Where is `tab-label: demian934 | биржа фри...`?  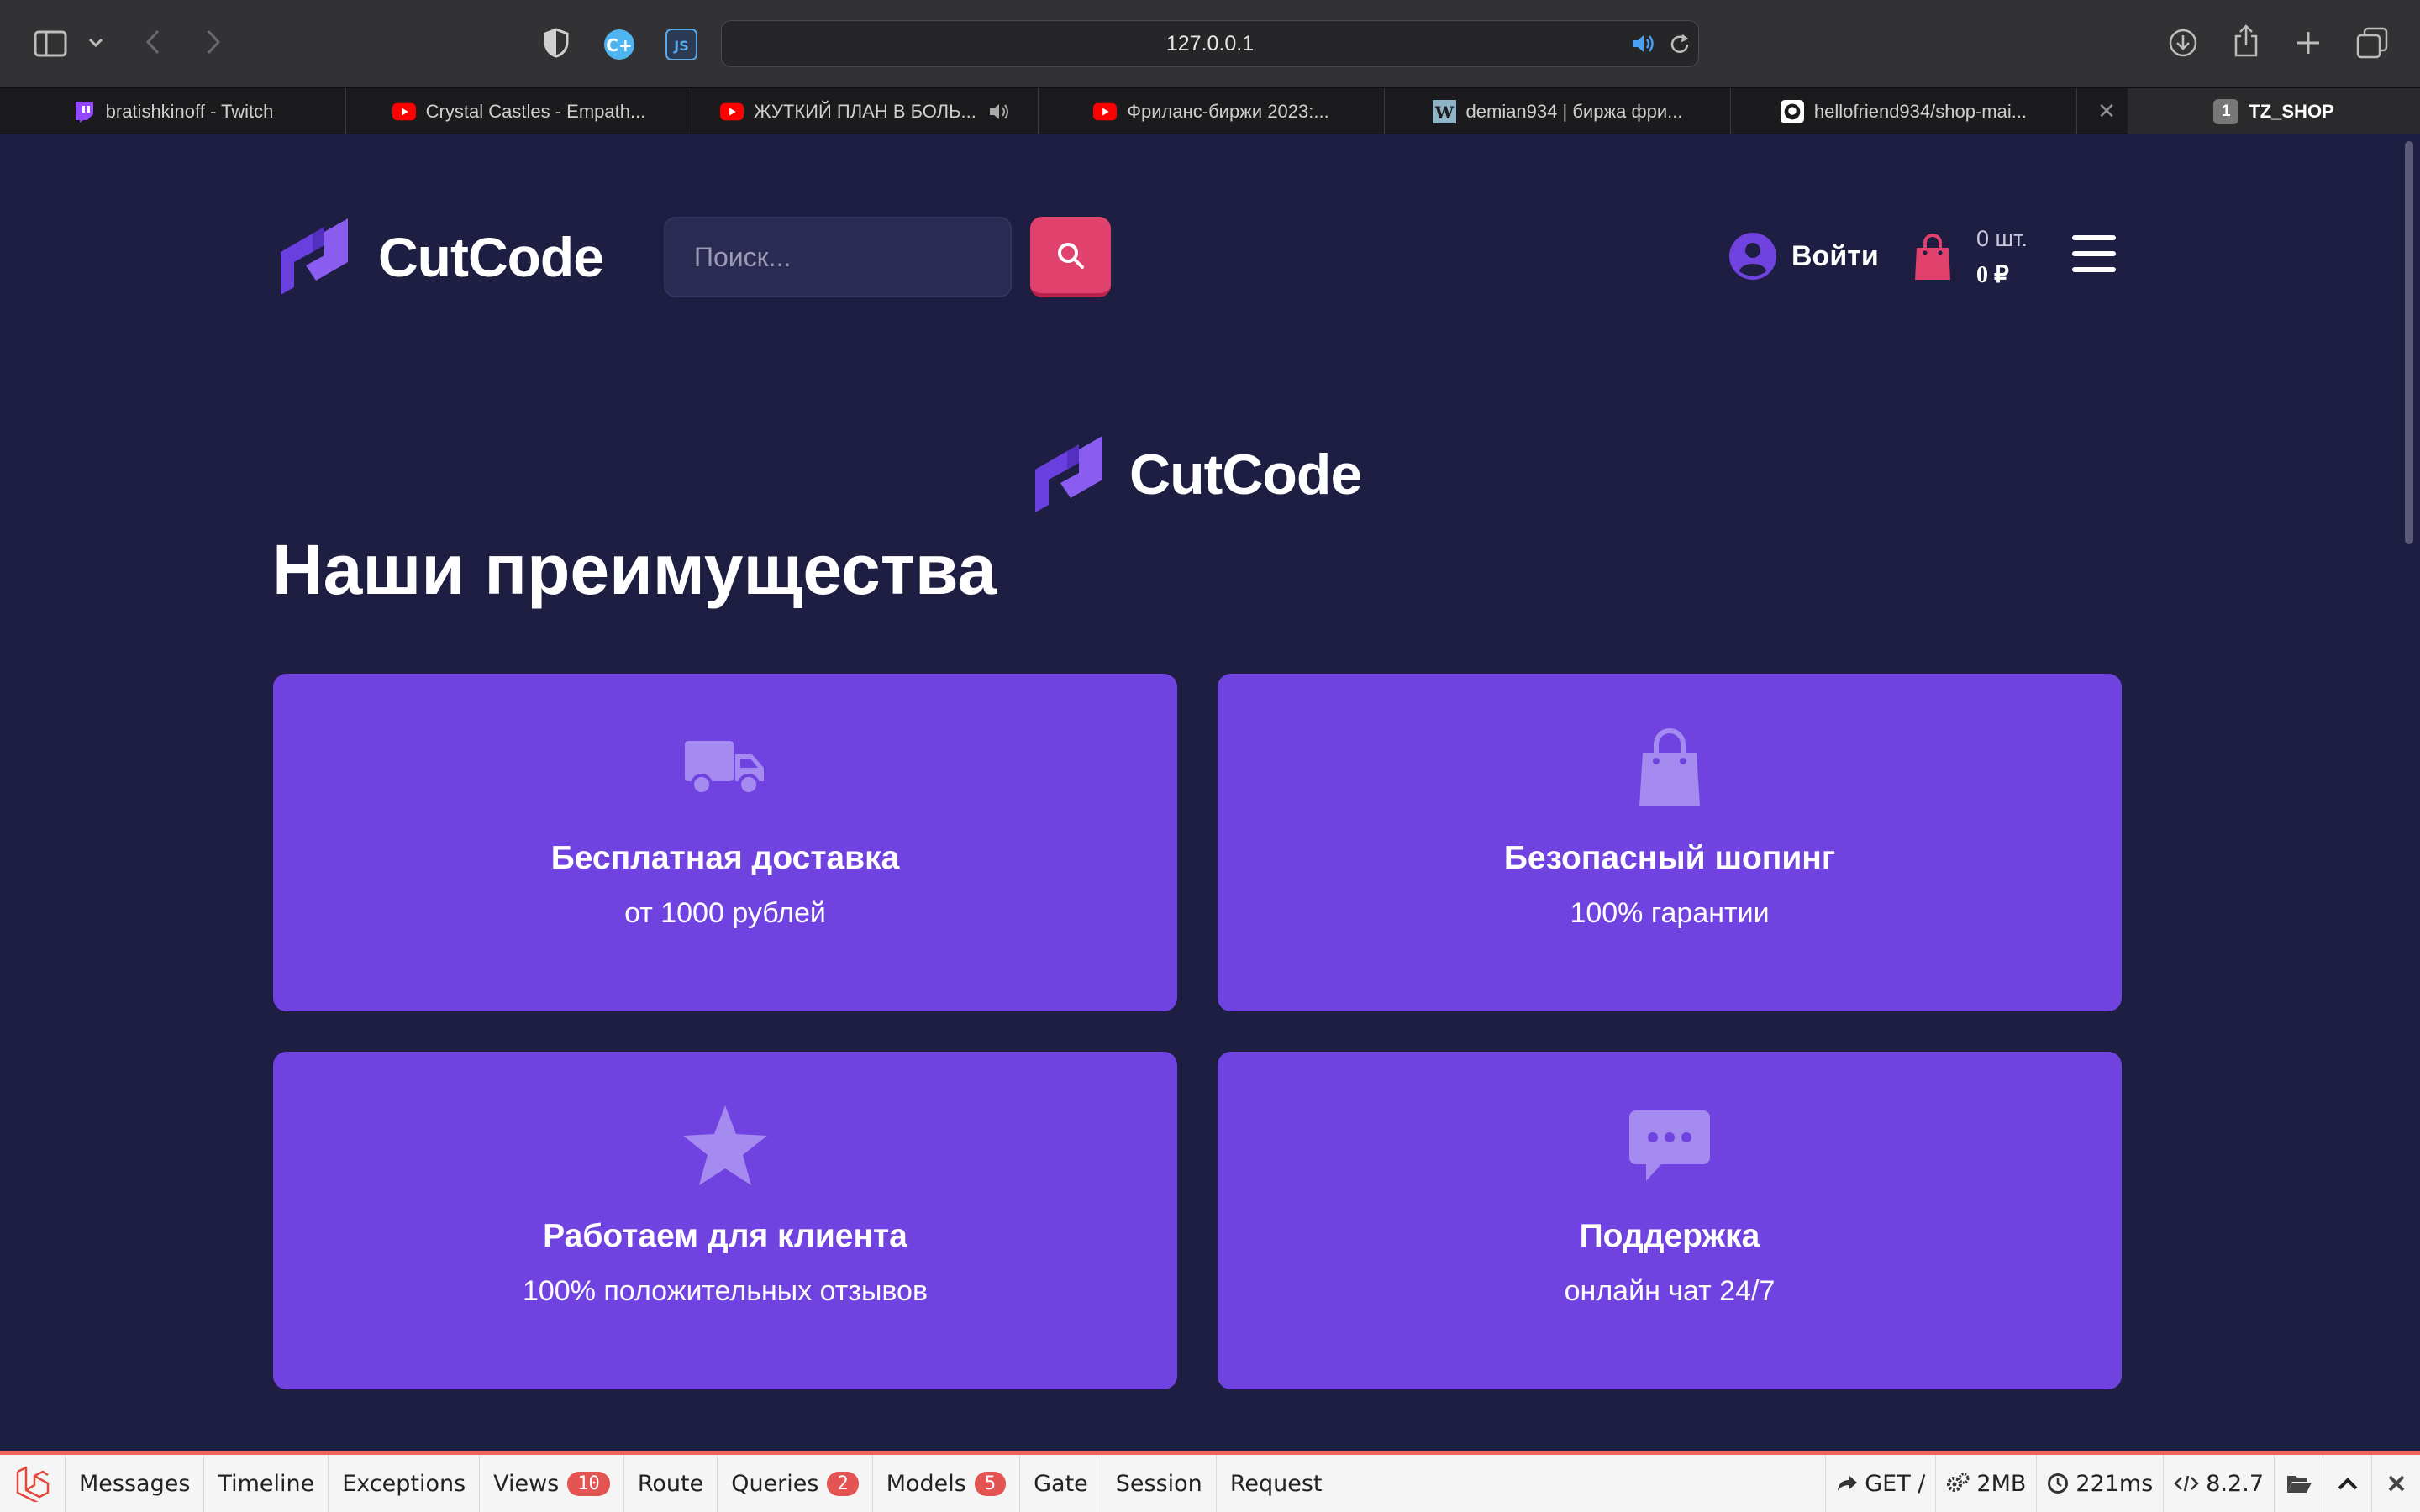 tab-label: demian934 | биржа фри... is located at coordinates (1574, 111).